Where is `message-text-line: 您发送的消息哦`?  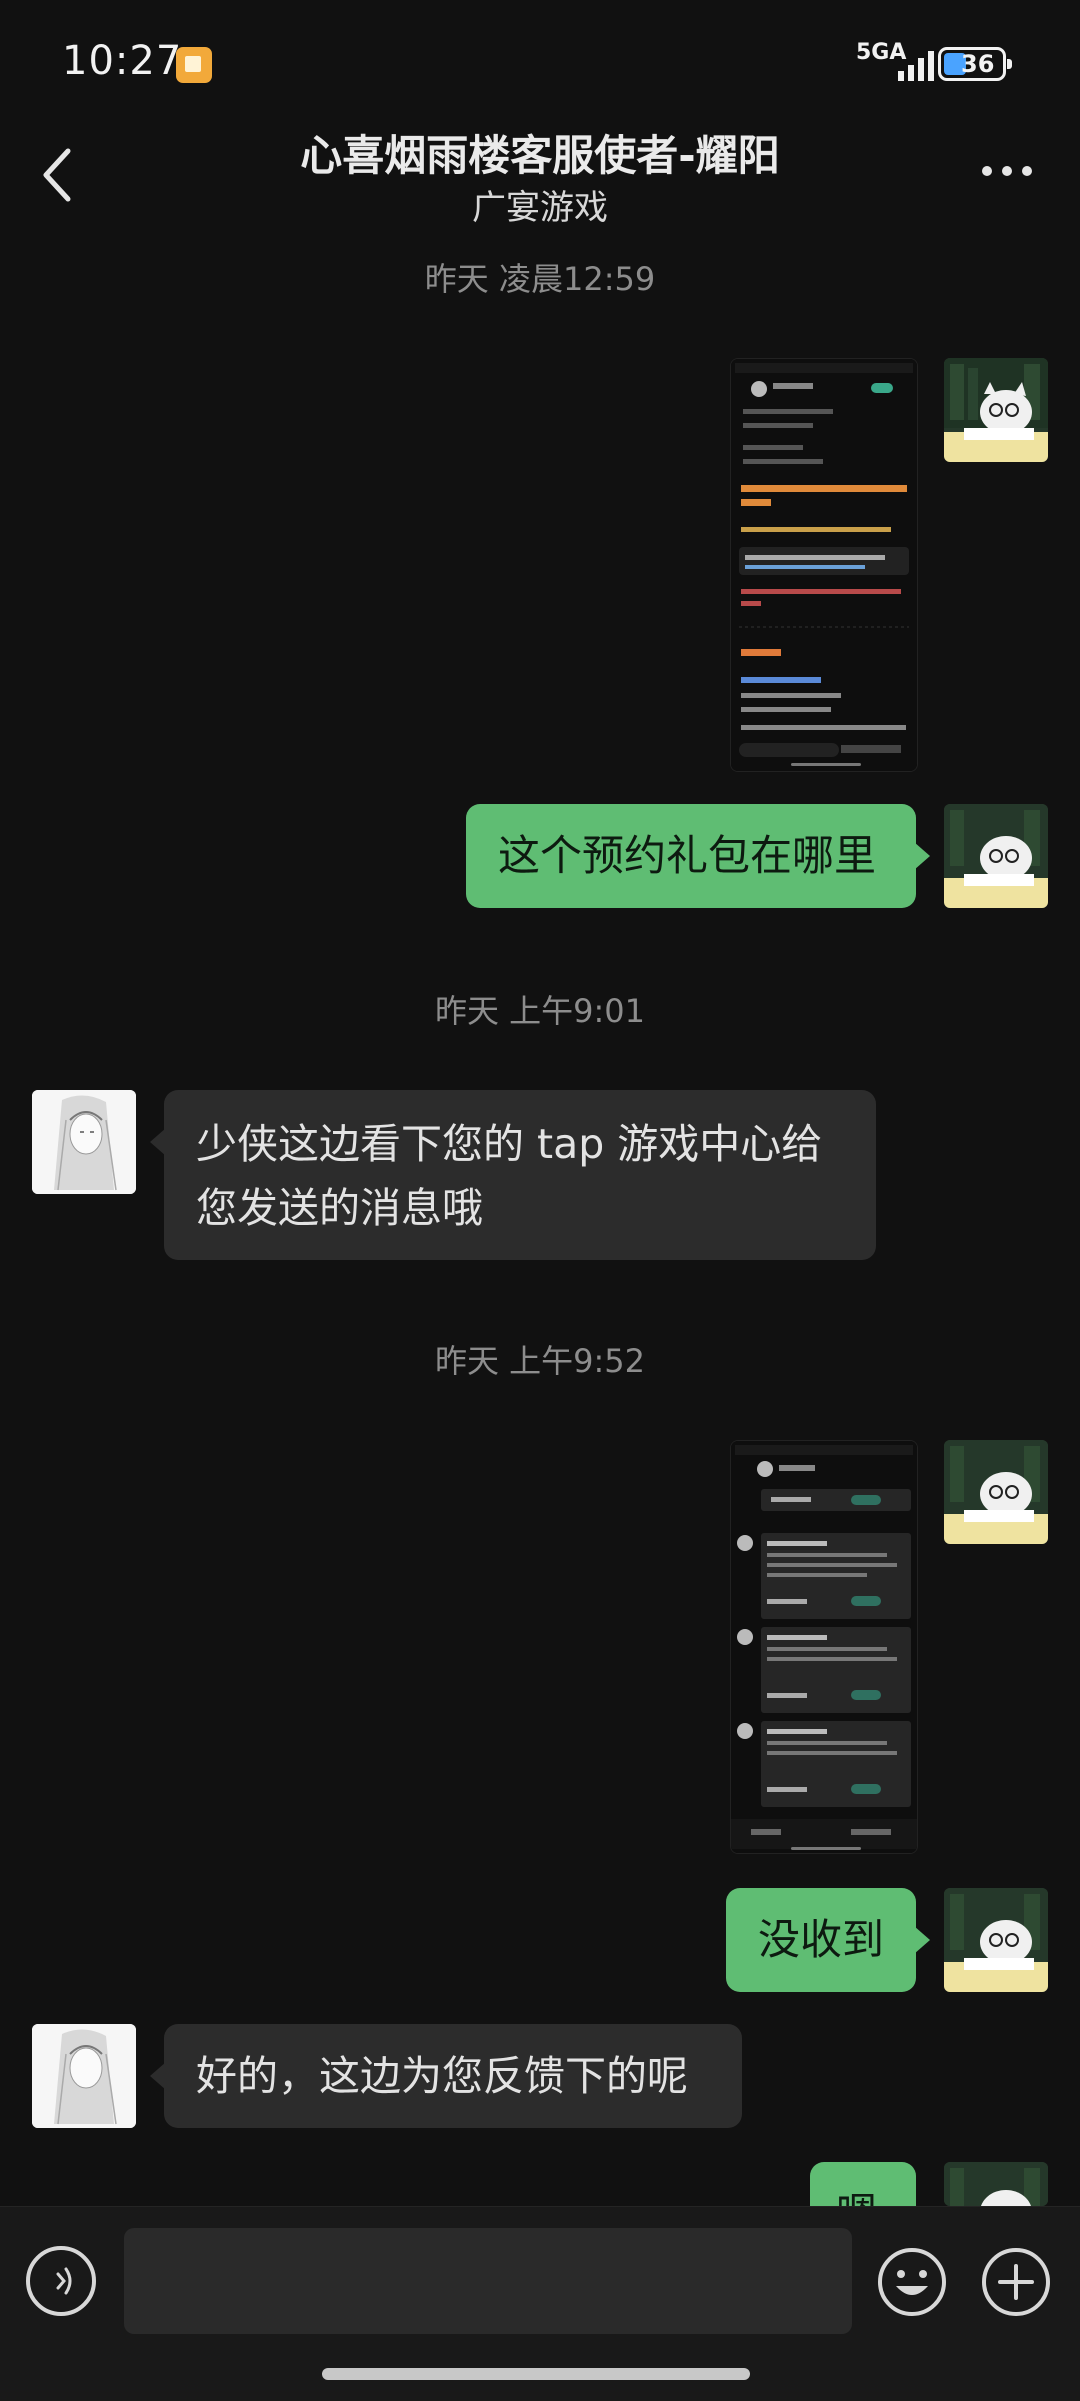 message-text-line: 您发送的消息哦 is located at coordinates (339, 1208).